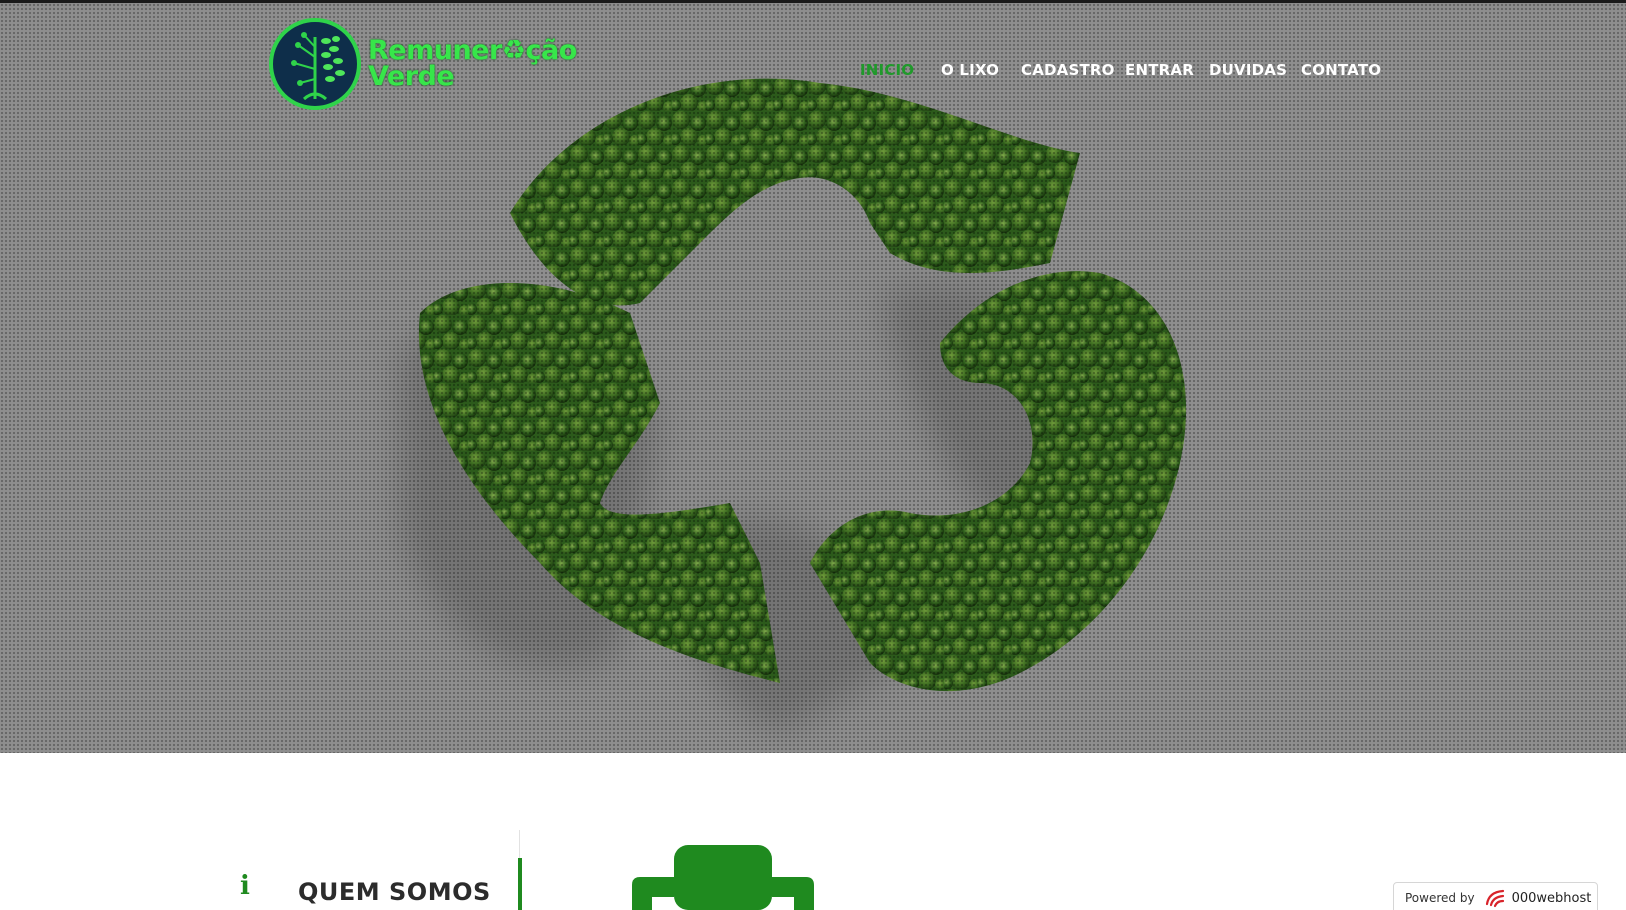  What do you see at coordinates (1159, 70) in the screenshot?
I see `nav-item-entrar: ENTRAR` at bounding box center [1159, 70].